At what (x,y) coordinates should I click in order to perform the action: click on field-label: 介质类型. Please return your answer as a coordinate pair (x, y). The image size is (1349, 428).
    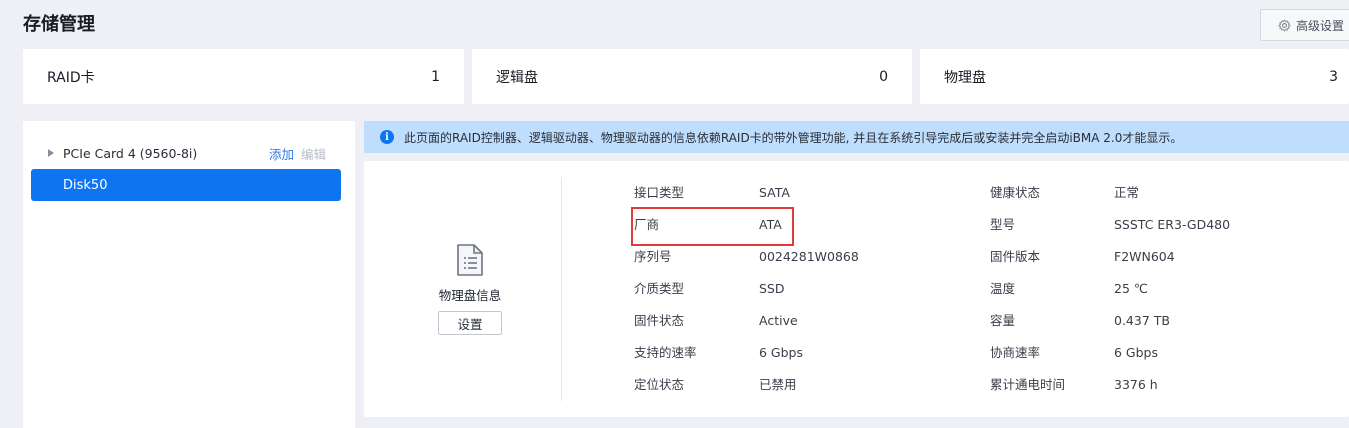
    Looking at the image, I should click on (659, 288).